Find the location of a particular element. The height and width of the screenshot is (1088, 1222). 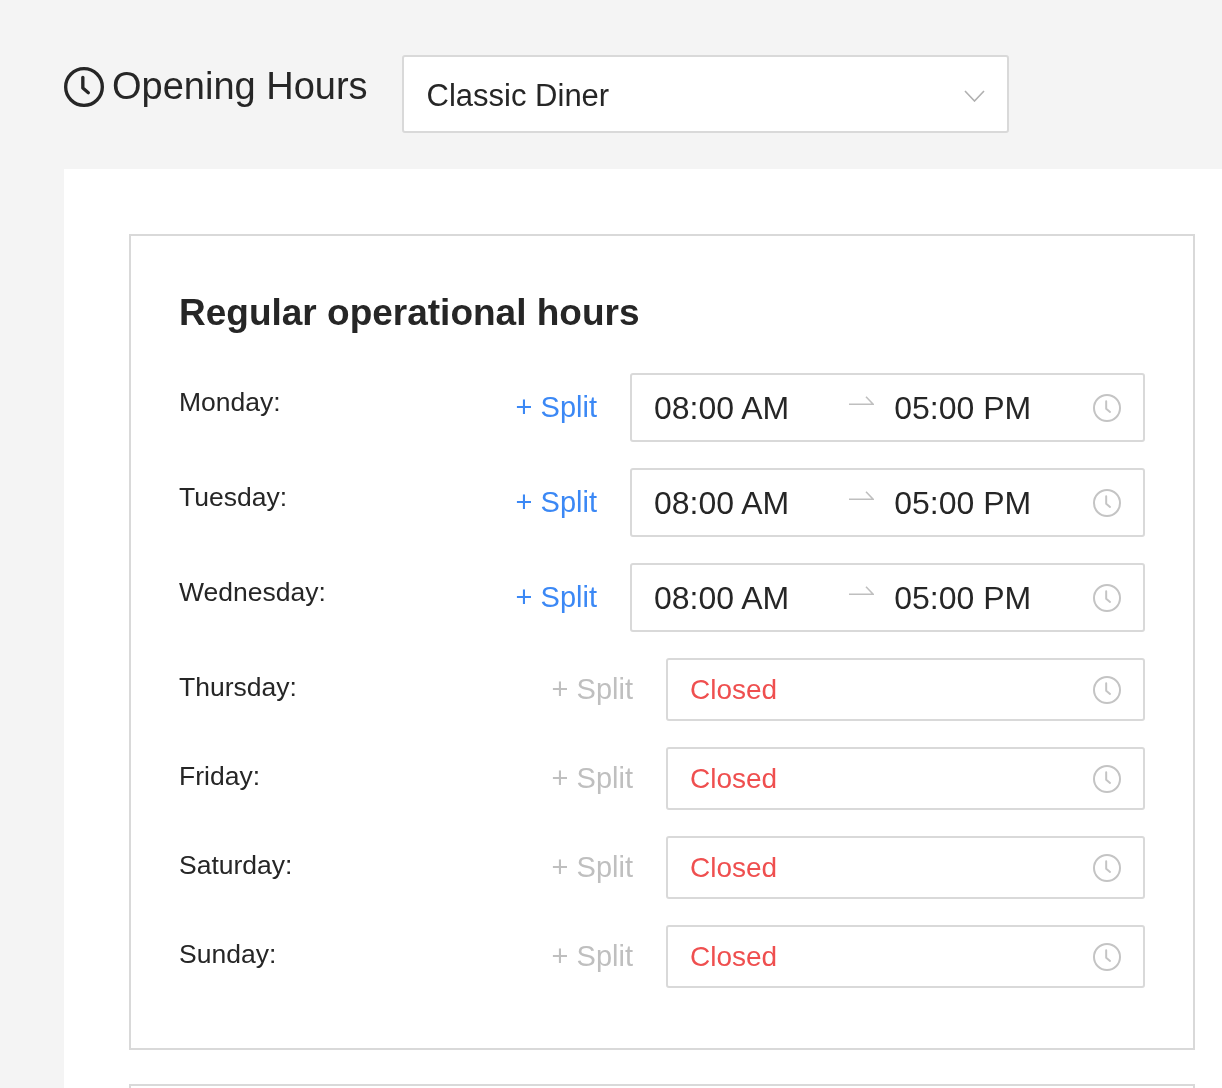

day-label: Sunday: is located at coordinates (228, 954).